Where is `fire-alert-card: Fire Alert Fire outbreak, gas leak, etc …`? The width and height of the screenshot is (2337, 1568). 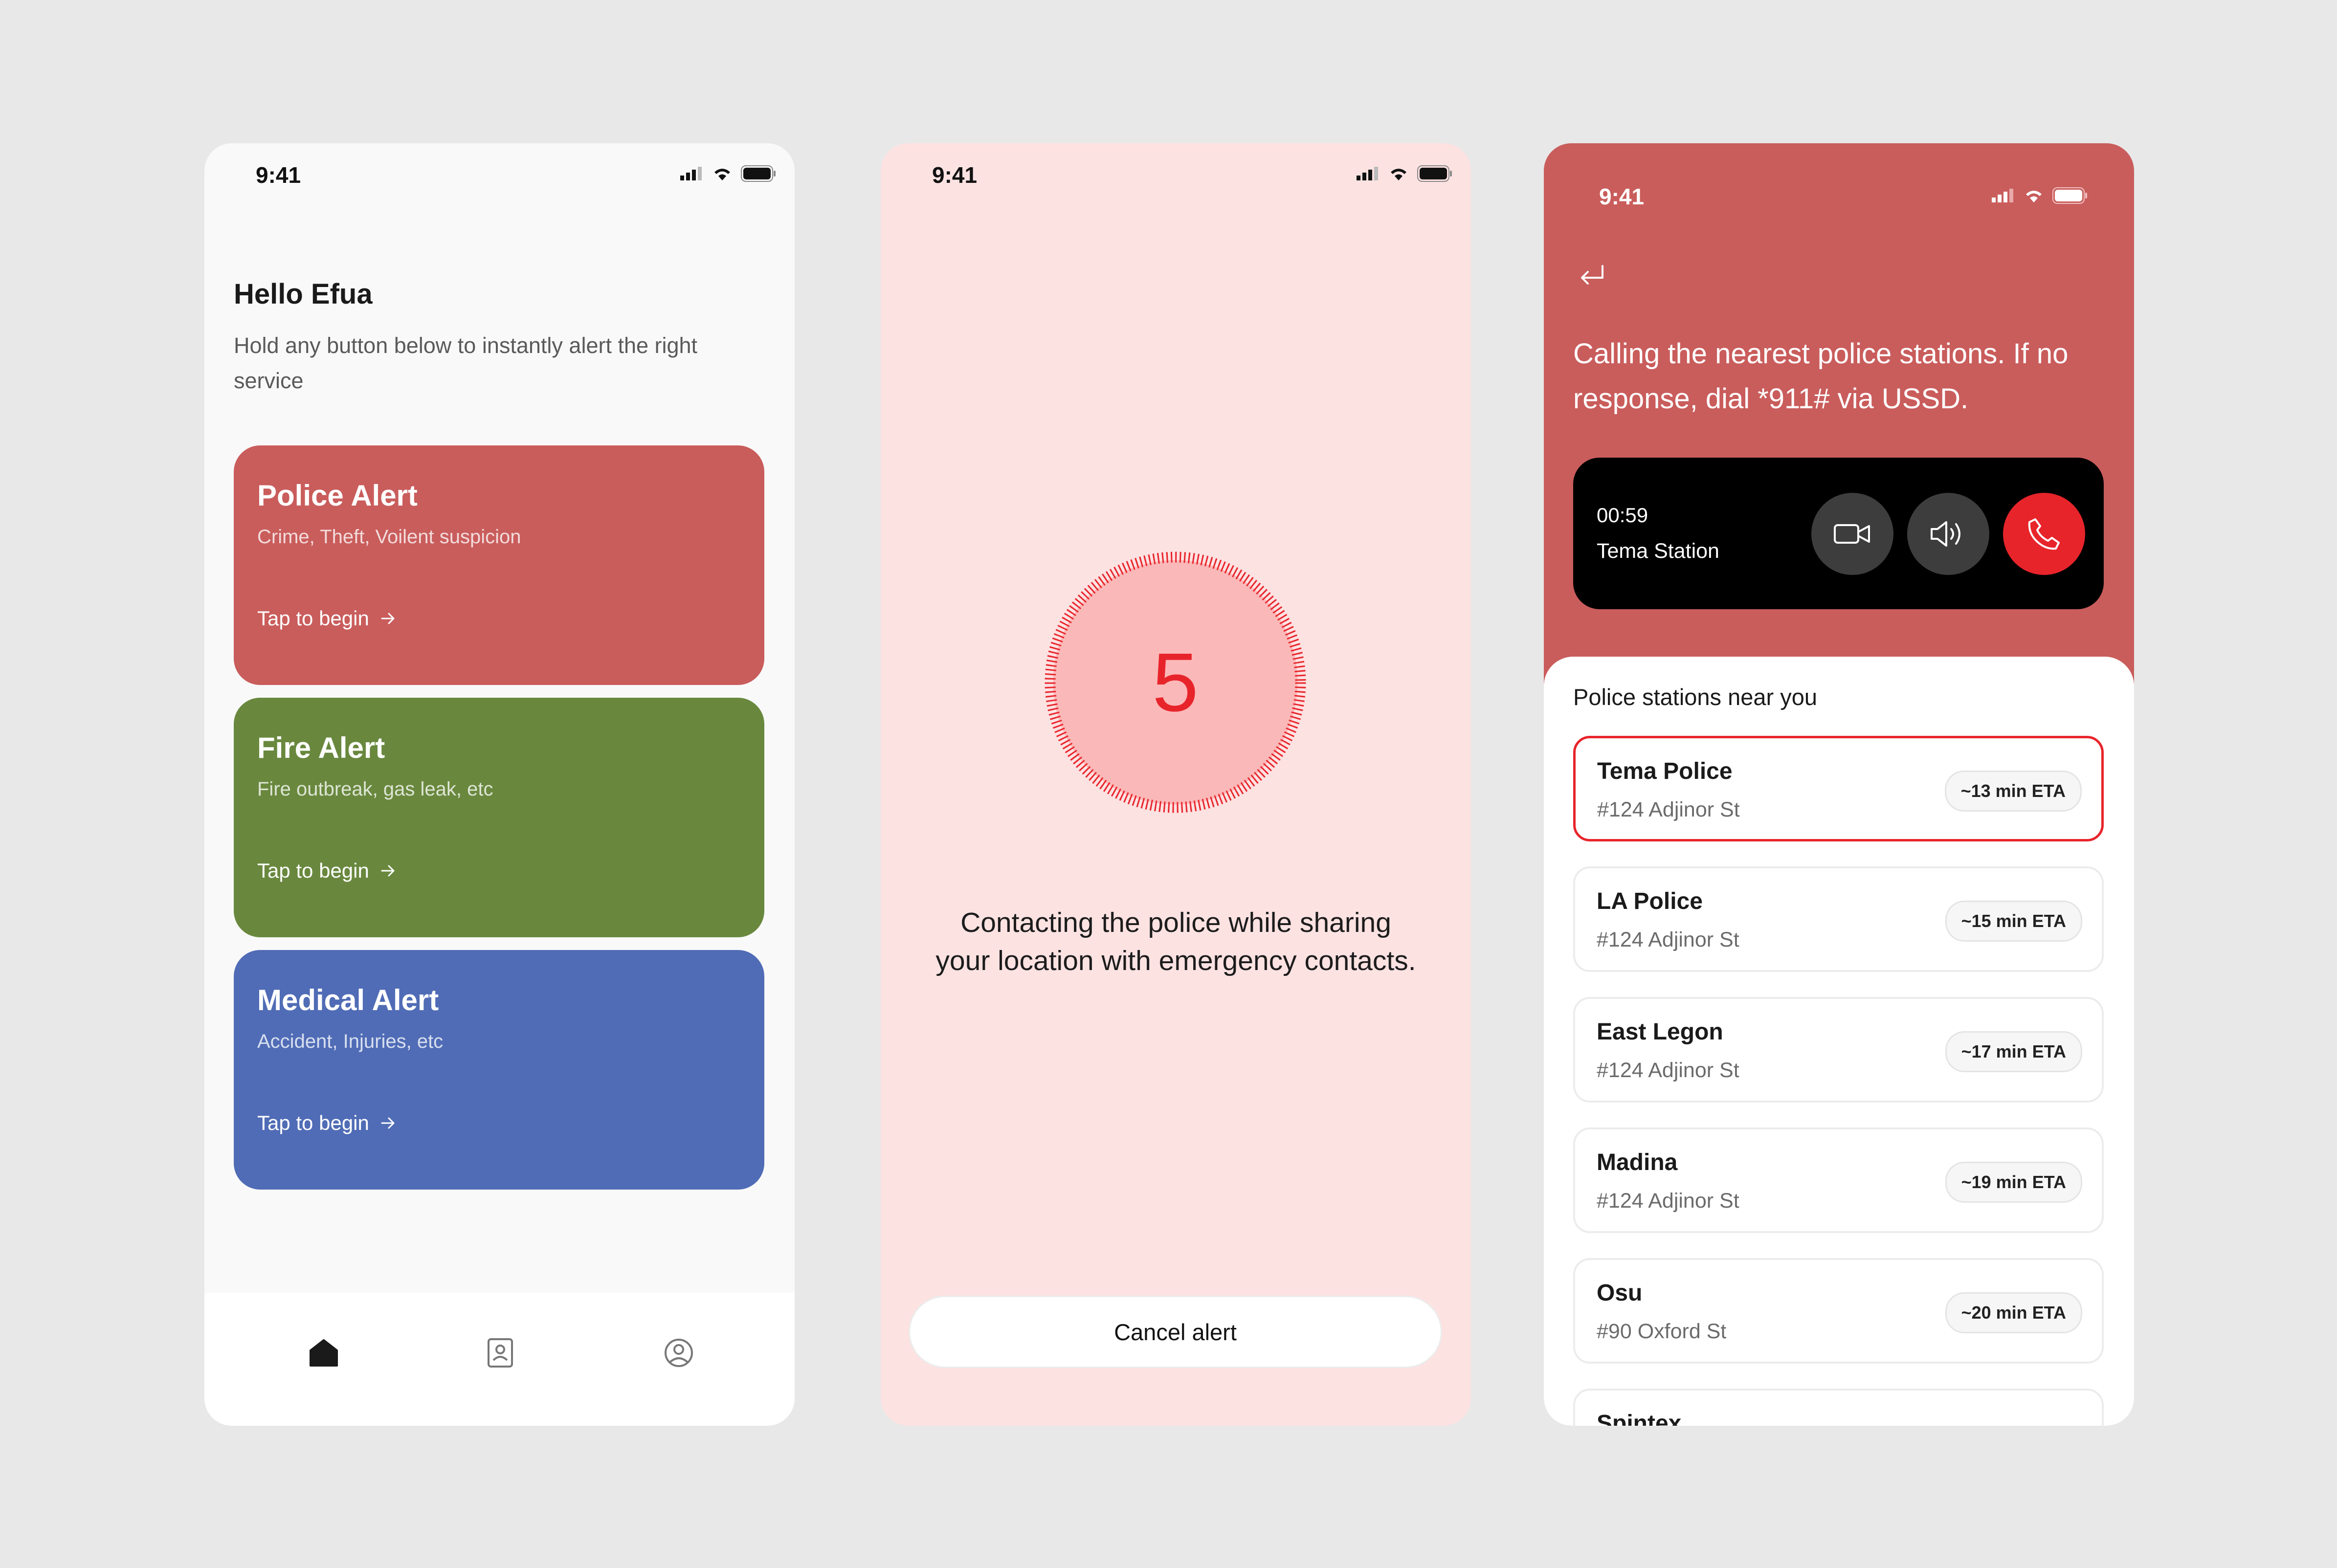
fire-alert-card: Fire Alert Fire outbreak, gas leak, etc … is located at coordinates (499, 817).